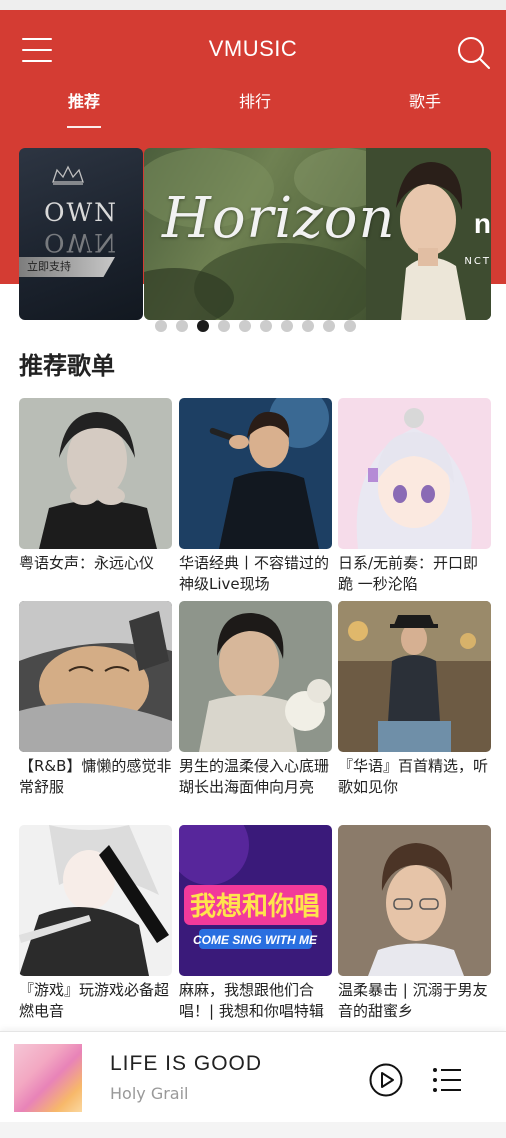 This screenshot has height=1138, width=506. I want to click on playlist-title: 【R&B】慵懒的感觉非常舒服, so click(95, 776).